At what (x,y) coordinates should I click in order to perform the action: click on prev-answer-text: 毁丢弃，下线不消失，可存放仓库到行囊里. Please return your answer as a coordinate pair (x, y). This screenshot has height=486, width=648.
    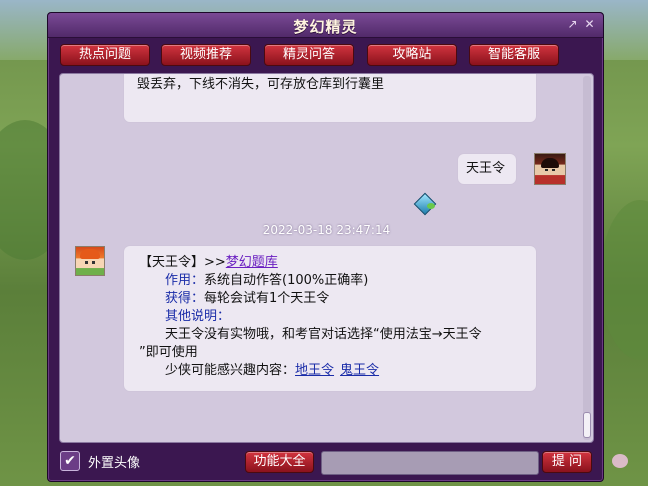
    Looking at the image, I should click on (261, 84).